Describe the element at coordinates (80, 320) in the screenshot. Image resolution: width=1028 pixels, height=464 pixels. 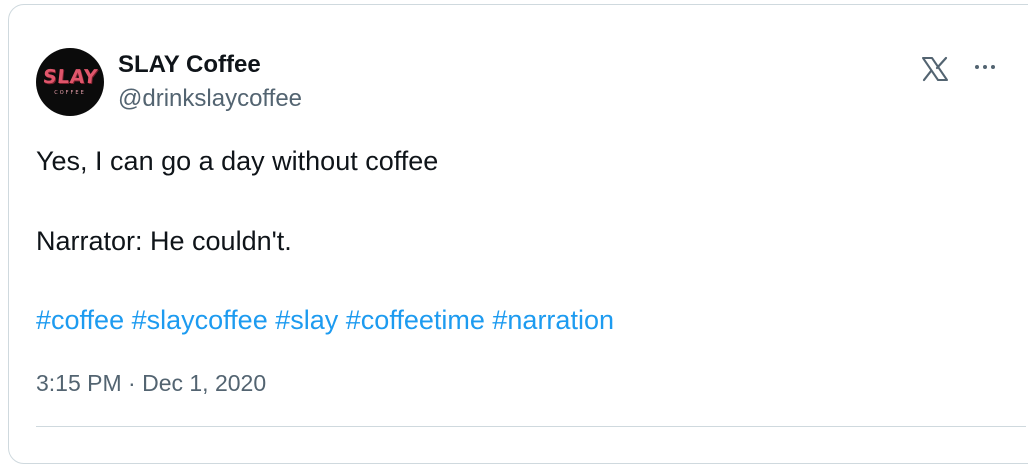
I see `hashtag-link: #coffee` at that location.